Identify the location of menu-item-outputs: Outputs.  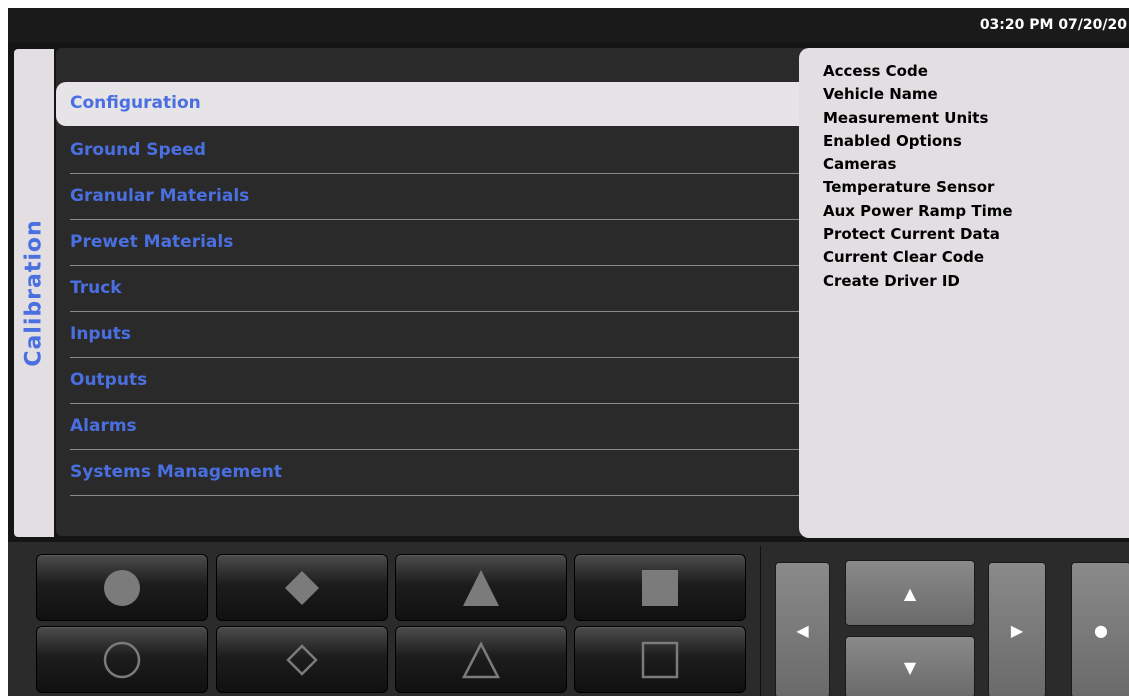
(436, 381).